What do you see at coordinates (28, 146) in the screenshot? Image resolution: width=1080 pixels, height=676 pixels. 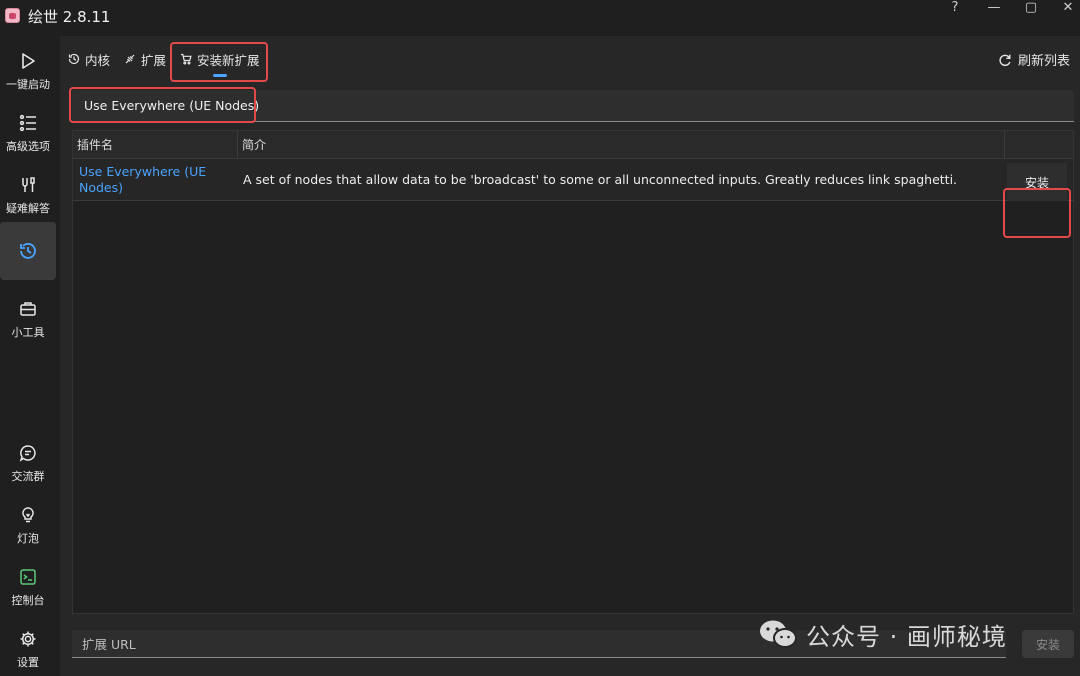 I see `sidebar-item-label: 高级选项` at bounding box center [28, 146].